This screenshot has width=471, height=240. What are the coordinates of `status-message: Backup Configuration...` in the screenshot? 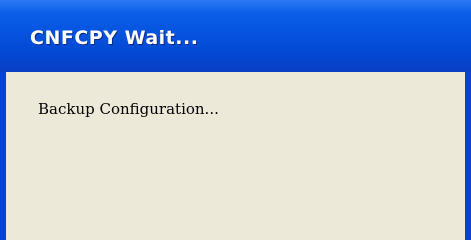 It's located at (128, 109).